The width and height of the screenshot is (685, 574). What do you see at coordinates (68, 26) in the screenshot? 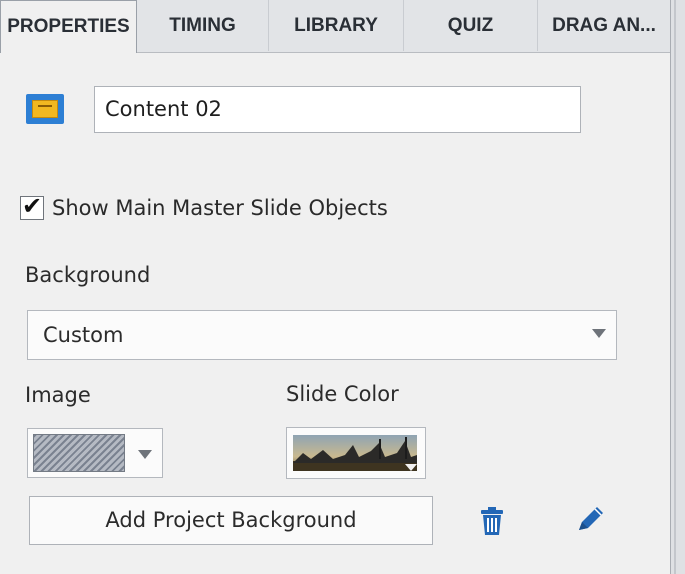
I see `tab-properties: PROPERTIES` at bounding box center [68, 26].